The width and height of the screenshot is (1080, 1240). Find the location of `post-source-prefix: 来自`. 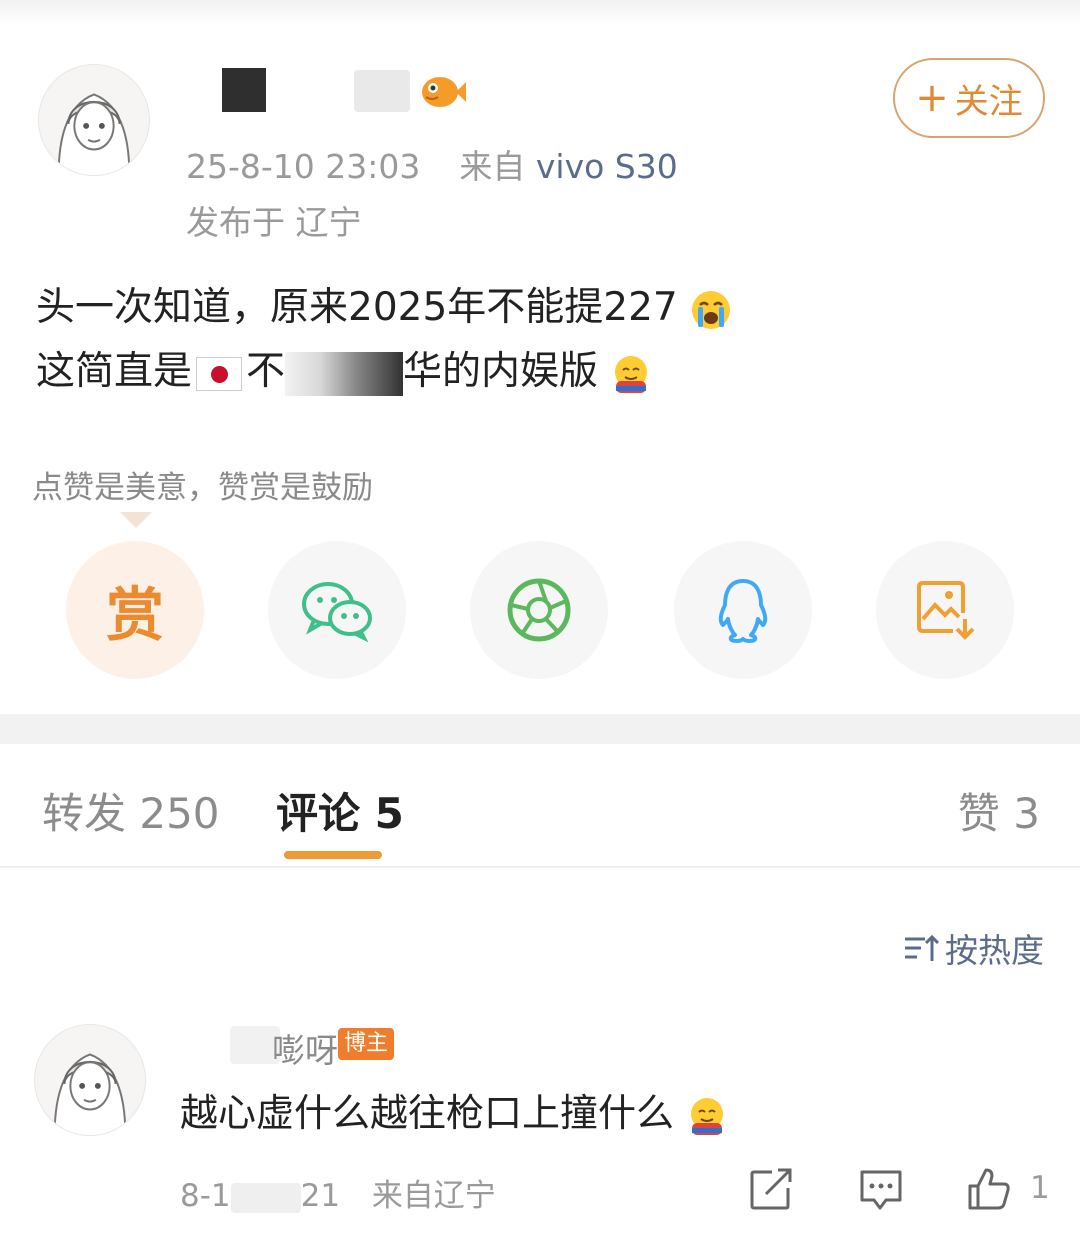

post-source-prefix: 来自 is located at coordinates (492, 166).